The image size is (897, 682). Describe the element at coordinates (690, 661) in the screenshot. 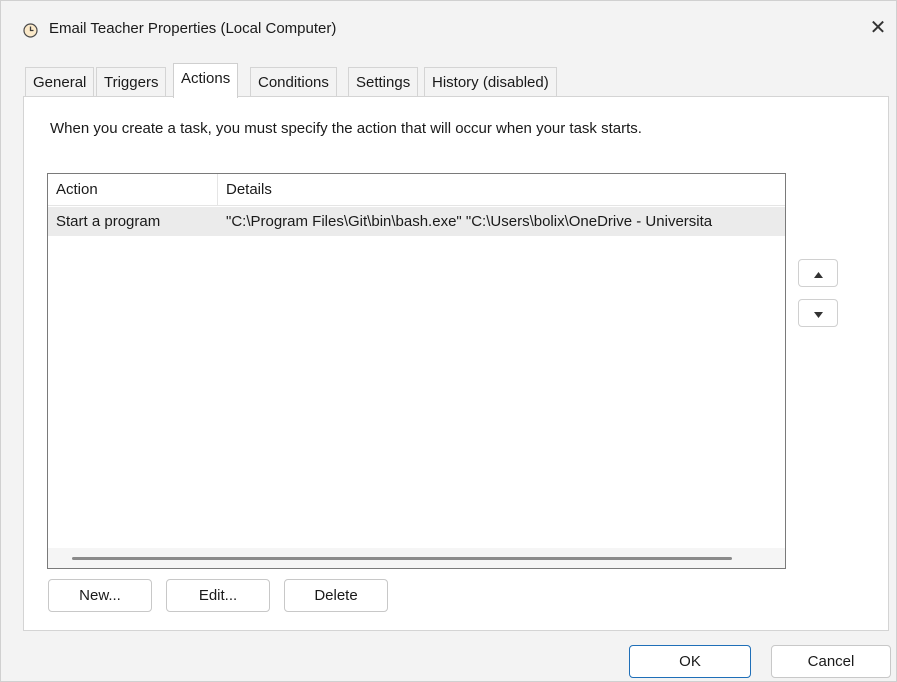

I see `ok-button: OK` at that location.